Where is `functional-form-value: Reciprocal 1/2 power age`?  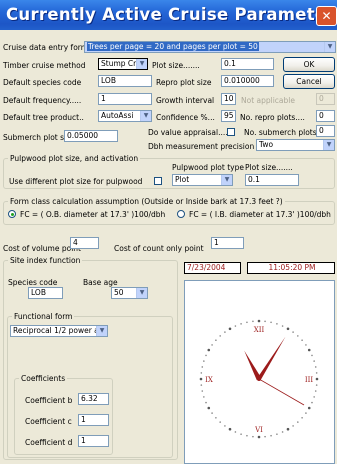 functional-form-value: Reciprocal 1/2 power age is located at coordinates (60, 330).